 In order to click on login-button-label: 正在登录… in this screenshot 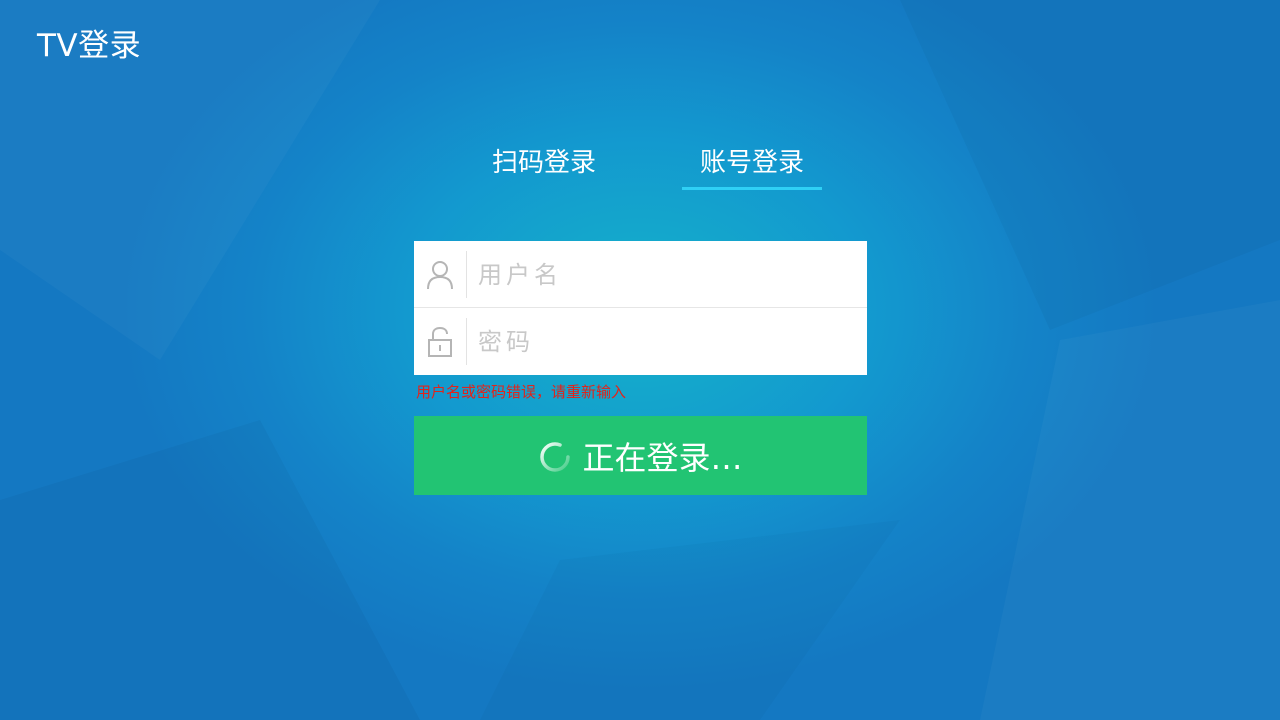, I will do `click(662, 457)`.